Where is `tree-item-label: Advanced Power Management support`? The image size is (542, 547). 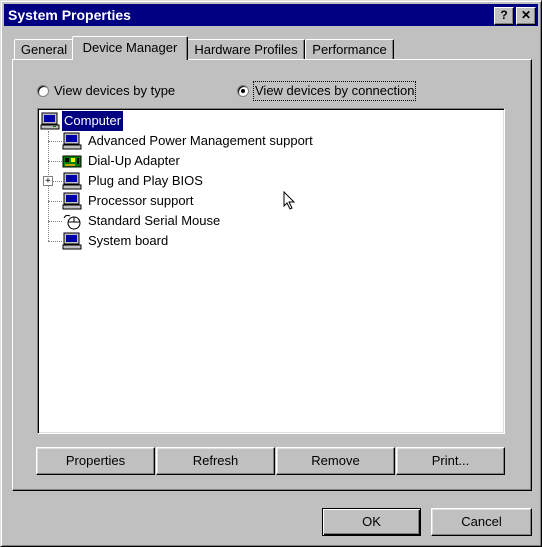
tree-item-label: Advanced Power Management support is located at coordinates (200, 140).